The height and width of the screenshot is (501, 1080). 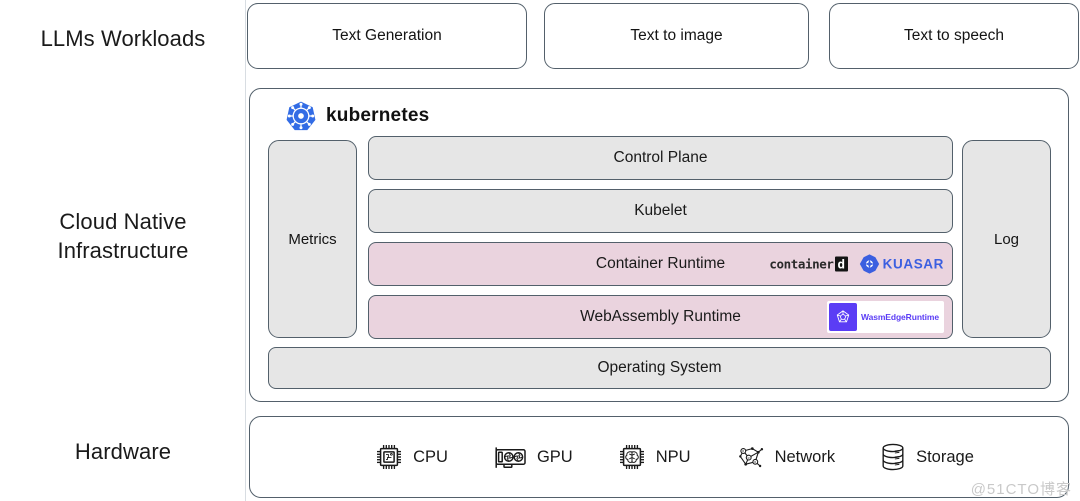 I want to click on wasmedge-wordmark: WasmEdgeRuntime, so click(x=899, y=317).